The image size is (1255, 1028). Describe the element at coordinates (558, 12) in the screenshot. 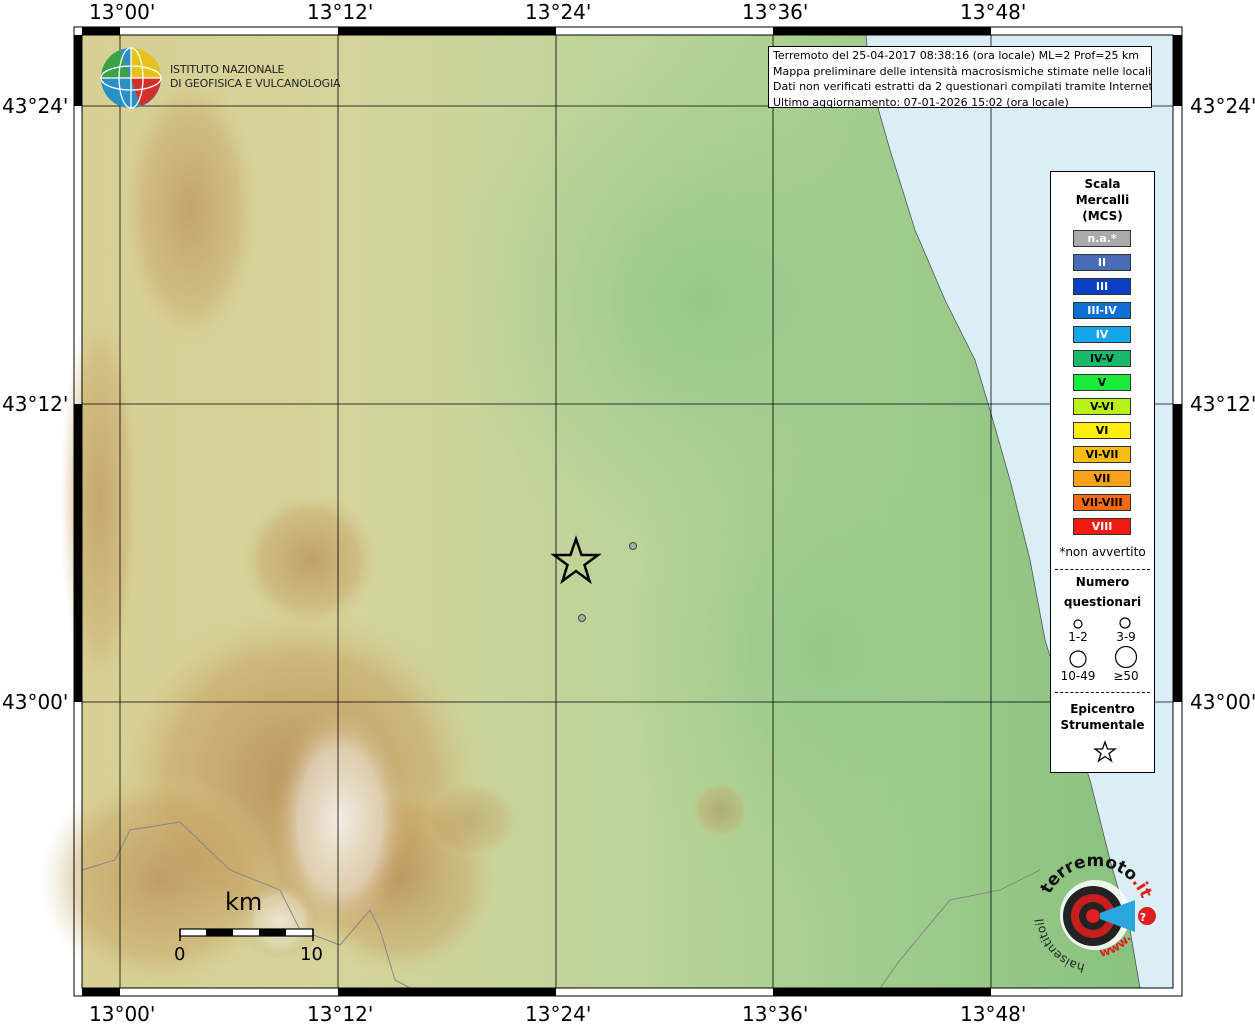

I see `lon-tick-label: 13°24'` at that location.